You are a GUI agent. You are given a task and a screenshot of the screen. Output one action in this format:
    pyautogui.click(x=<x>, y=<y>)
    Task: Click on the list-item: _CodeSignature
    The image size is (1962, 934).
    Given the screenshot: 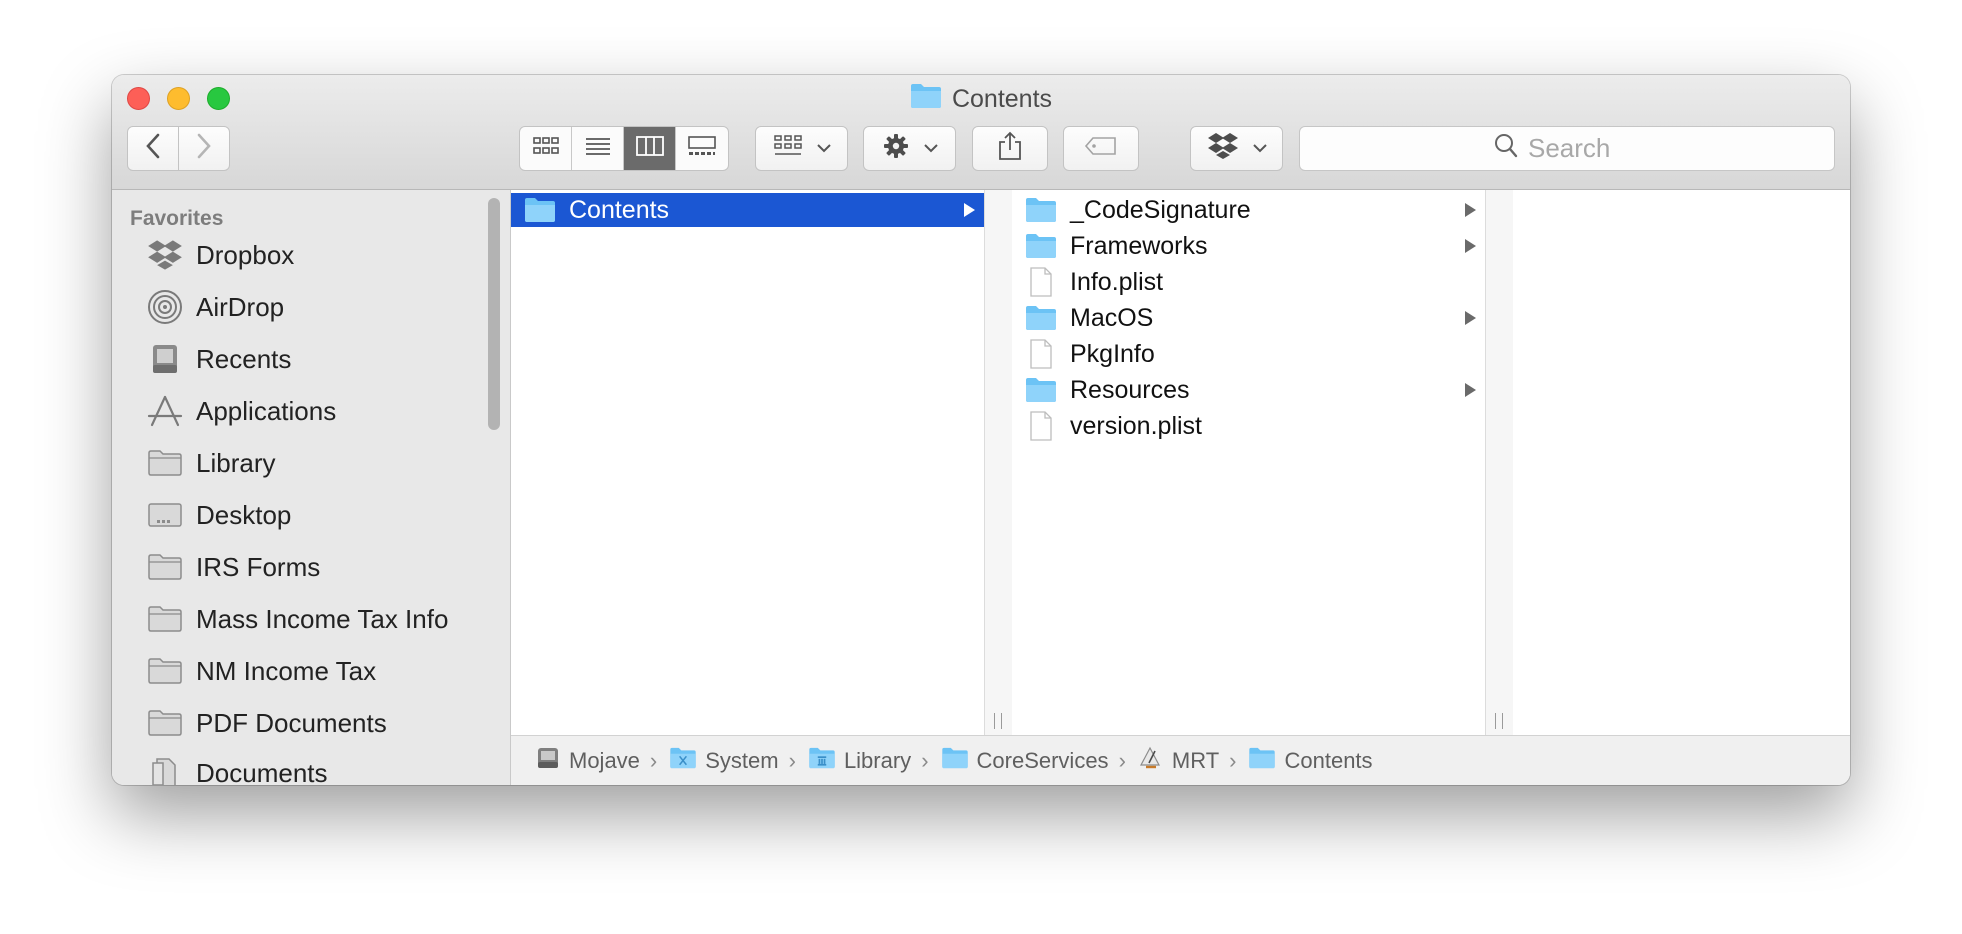 What is the action you would take?
    pyautogui.click(x=1248, y=210)
    